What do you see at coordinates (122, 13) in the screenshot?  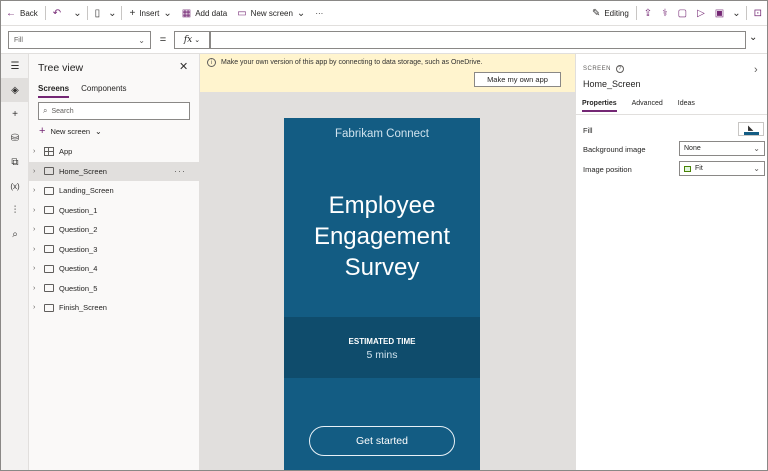 I see `toolbar-divider` at bounding box center [122, 13].